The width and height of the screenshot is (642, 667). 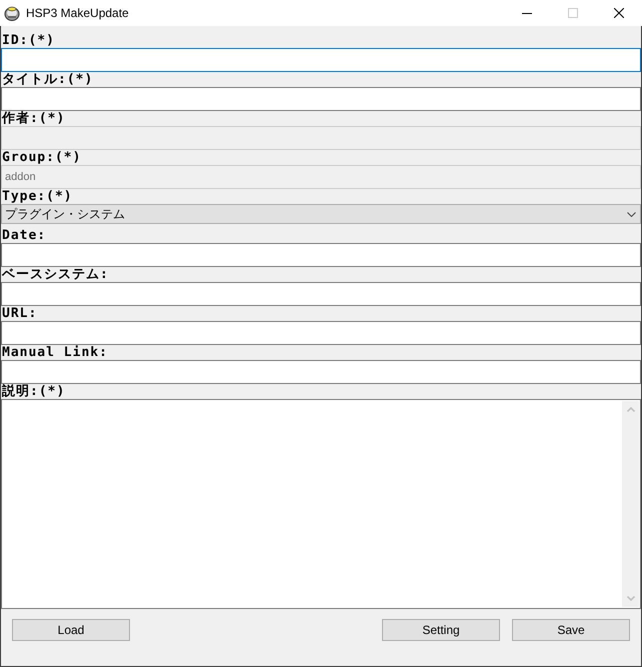 What do you see at coordinates (28, 40) in the screenshot?
I see `field-label: ID:(*)` at bounding box center [28, 40].